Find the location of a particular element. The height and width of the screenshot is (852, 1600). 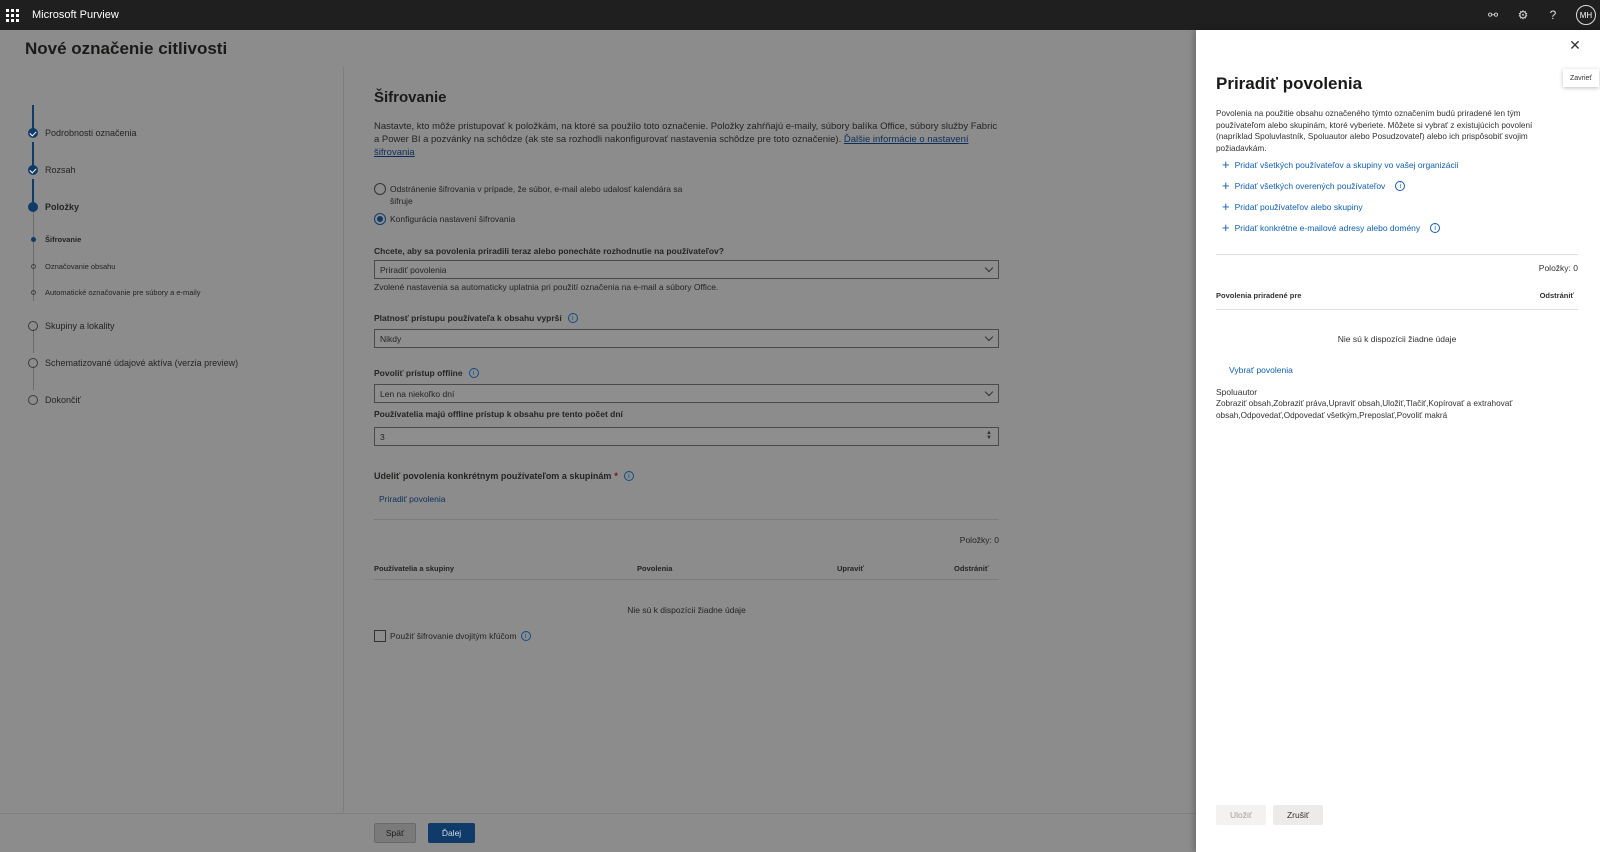

avatar: MH is located at coordinates (1586, 15).